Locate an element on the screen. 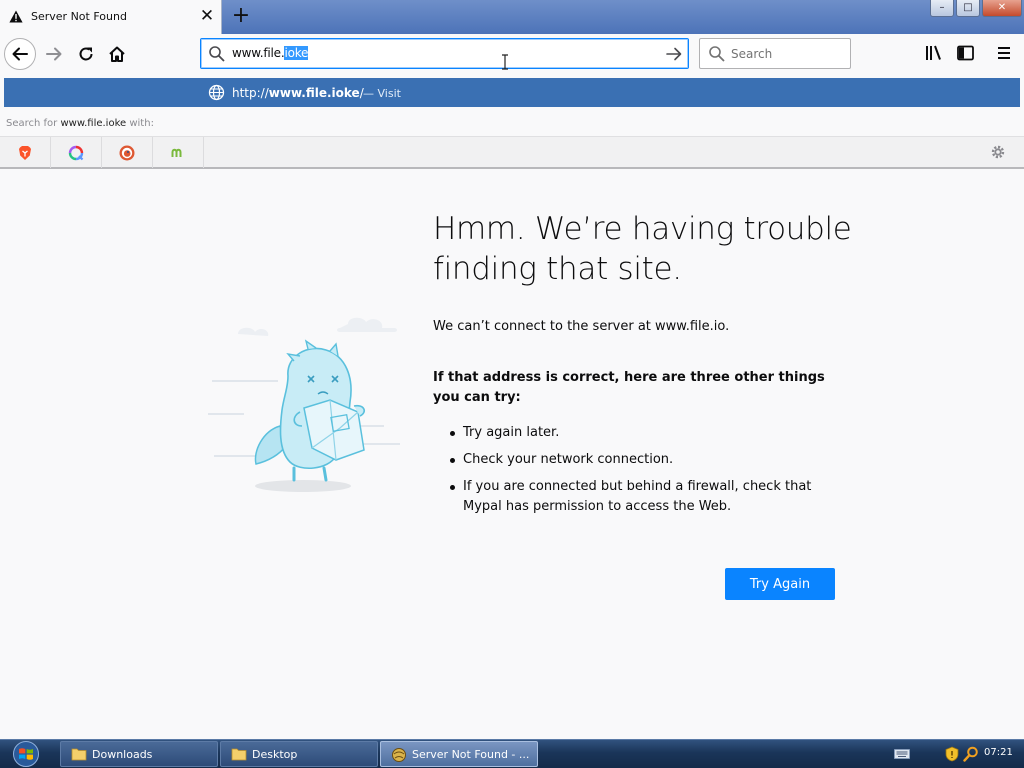  search-for-suffix: with: is located at coordinates (140, 123).